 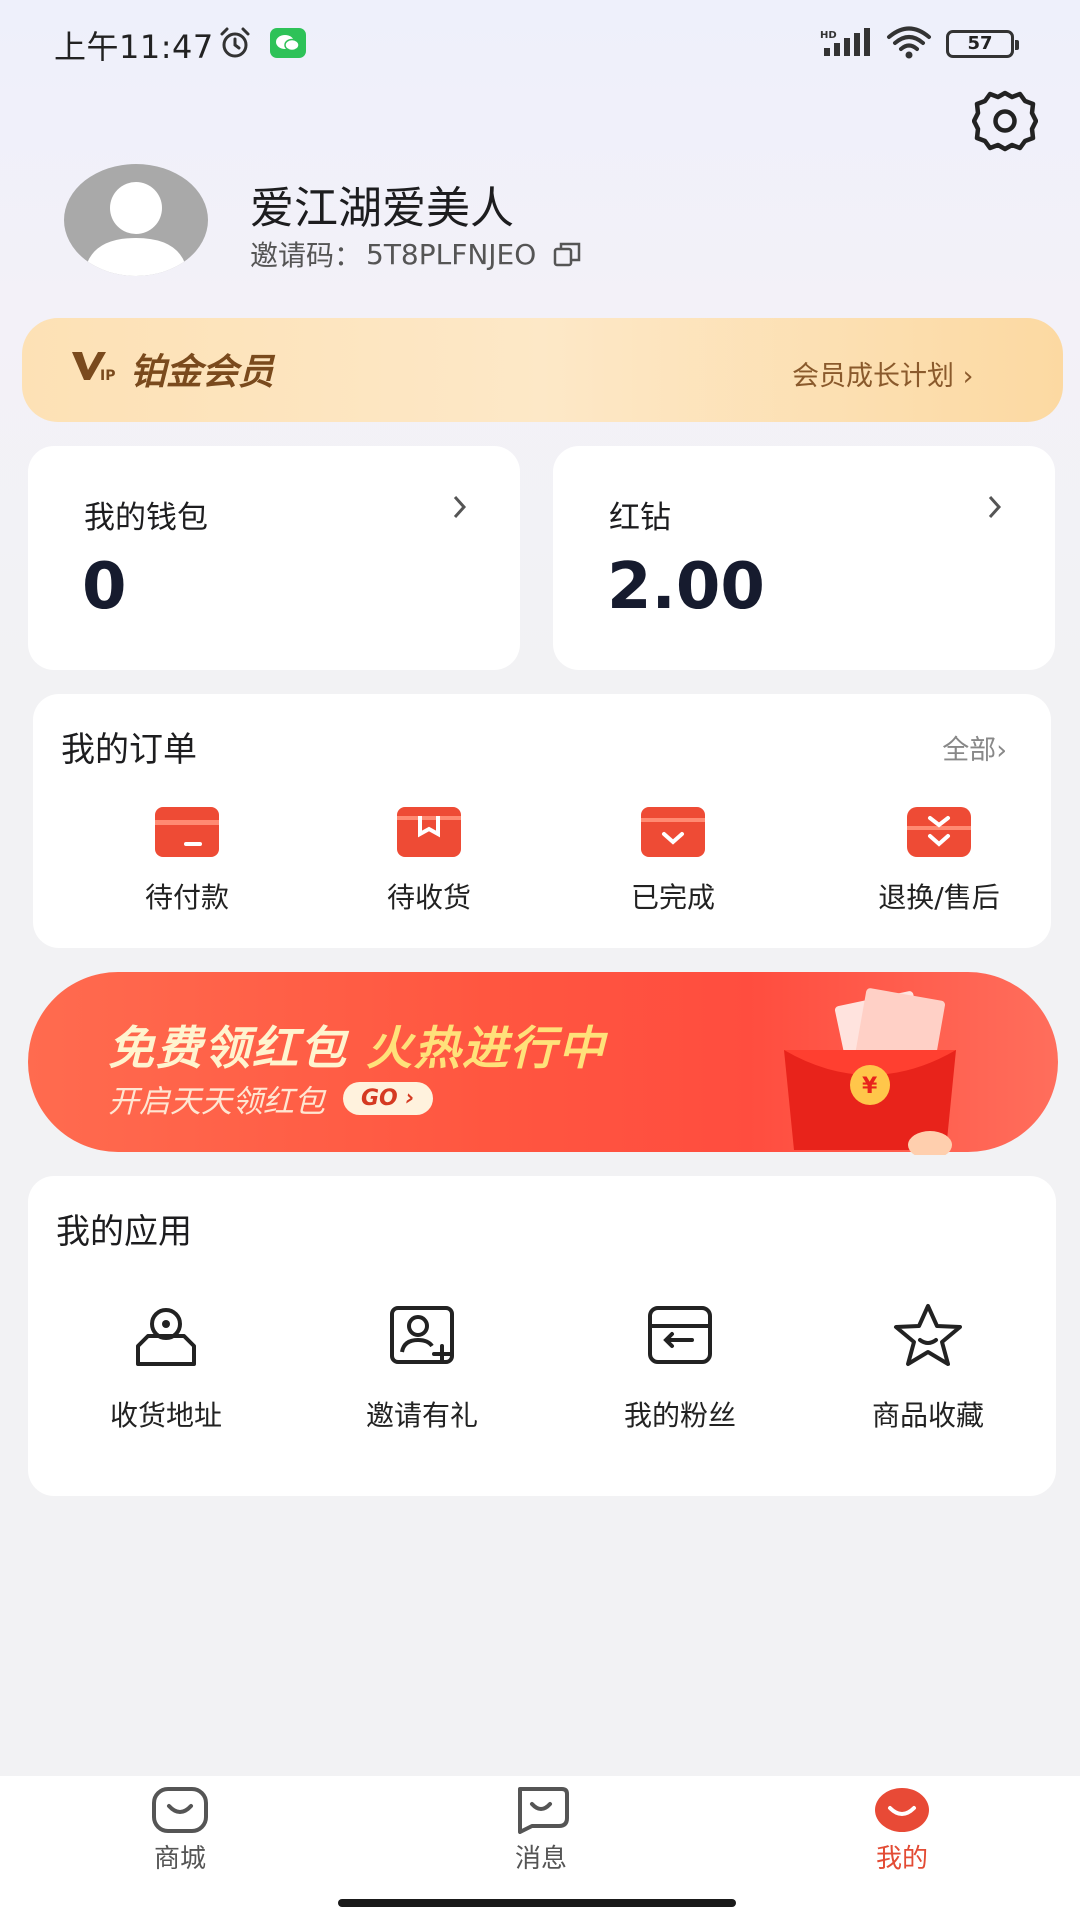 What do you see at coordinates (136, 220) in the screenshot?
I see `avatar` at bounding box center [136, 220].